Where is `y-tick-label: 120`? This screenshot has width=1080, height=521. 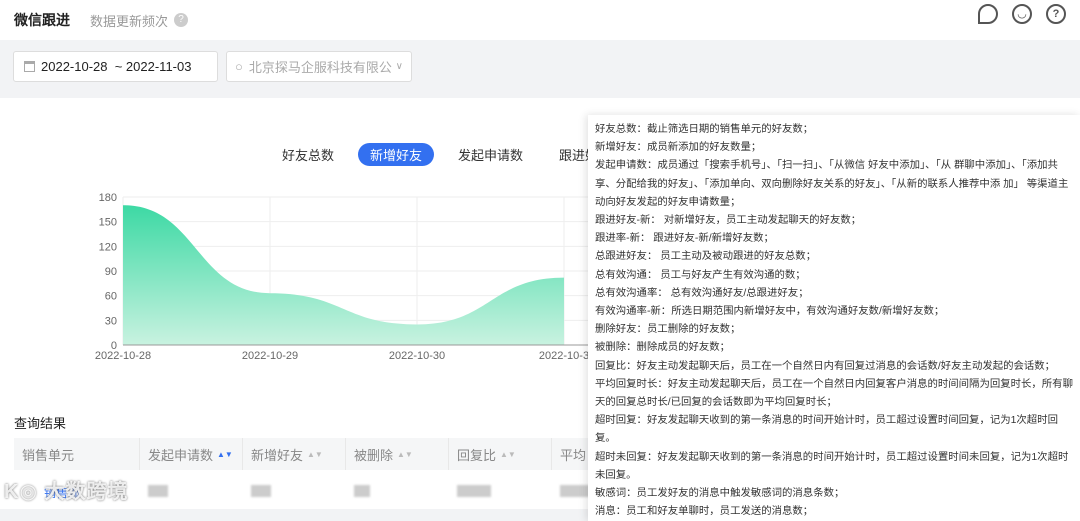
y-tick-label: 120 is located at coordinates (108, 247).